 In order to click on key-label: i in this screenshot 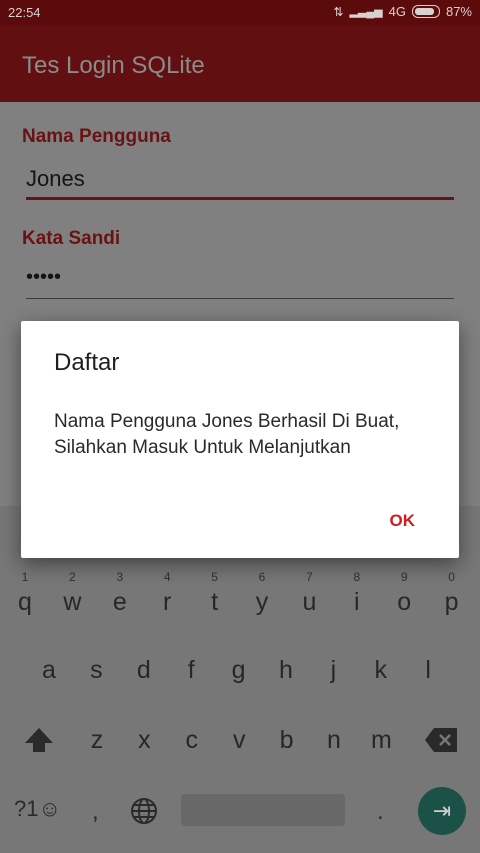, I will do `click(357, 602)`.